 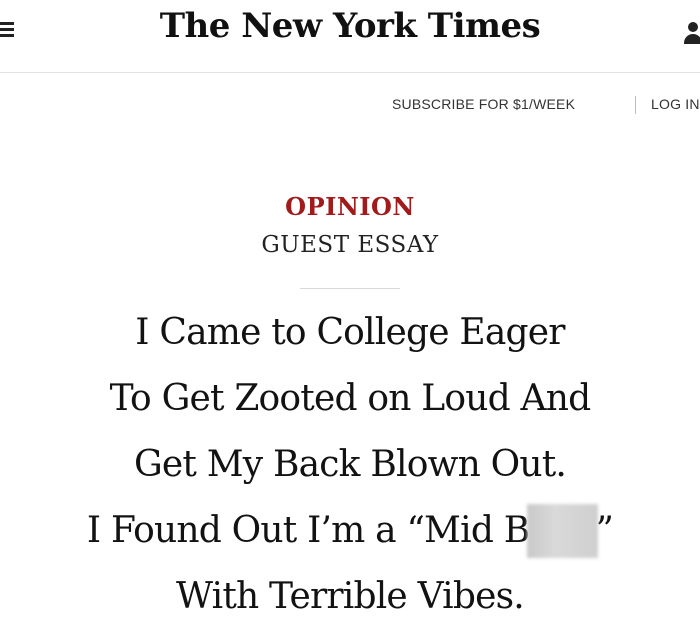 I want to click on account-icon, so click(x=689, y=33).